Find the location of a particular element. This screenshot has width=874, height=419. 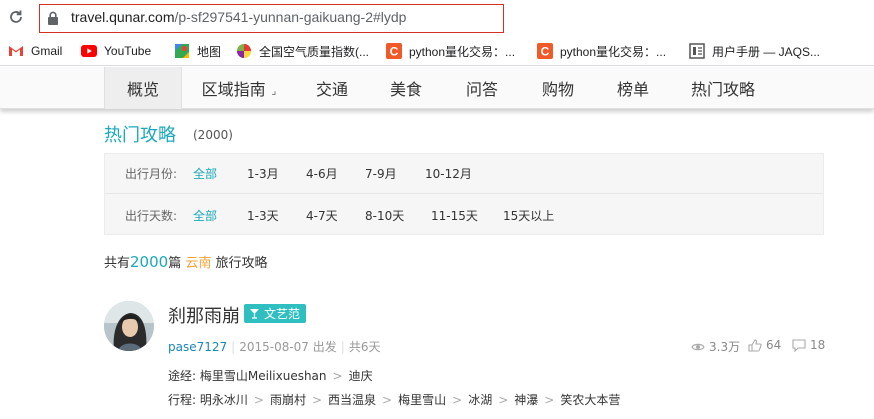

bookmark-maps: 地图 is located at coordinates (197, 51).